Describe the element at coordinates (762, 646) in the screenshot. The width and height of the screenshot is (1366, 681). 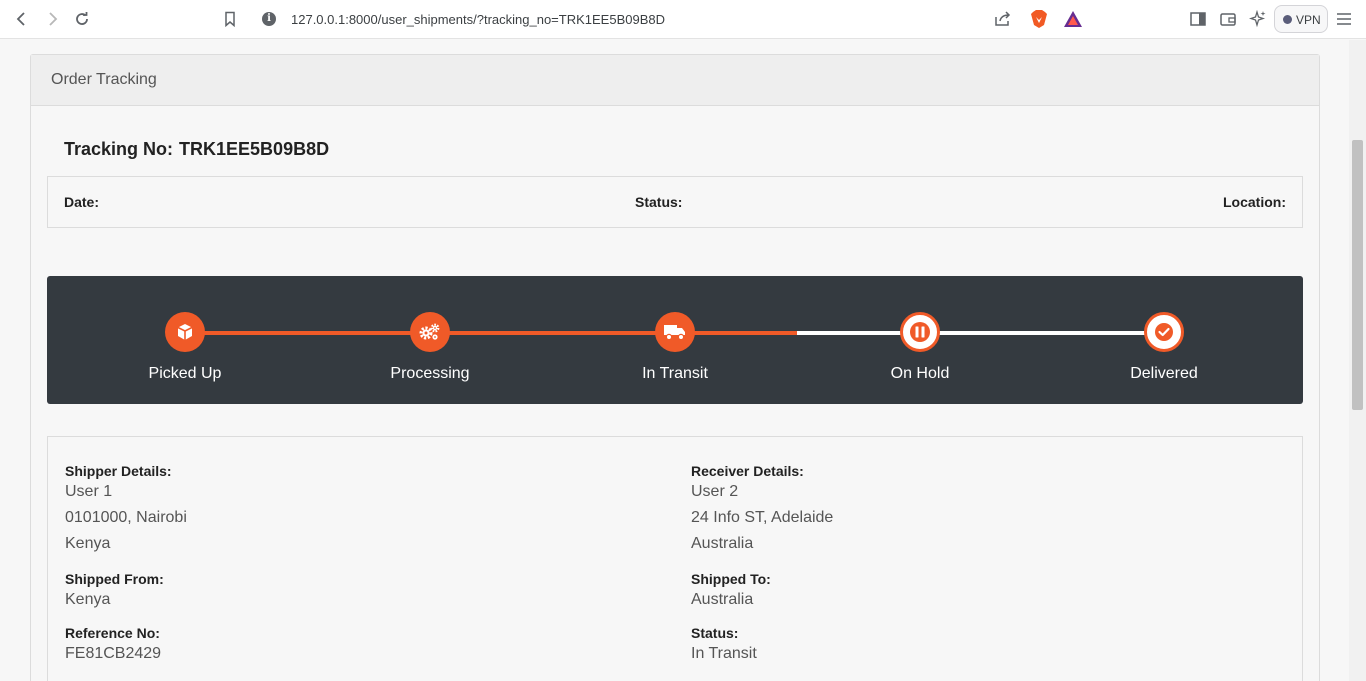
I see `shipment-status: Status: In Transit` at that location.